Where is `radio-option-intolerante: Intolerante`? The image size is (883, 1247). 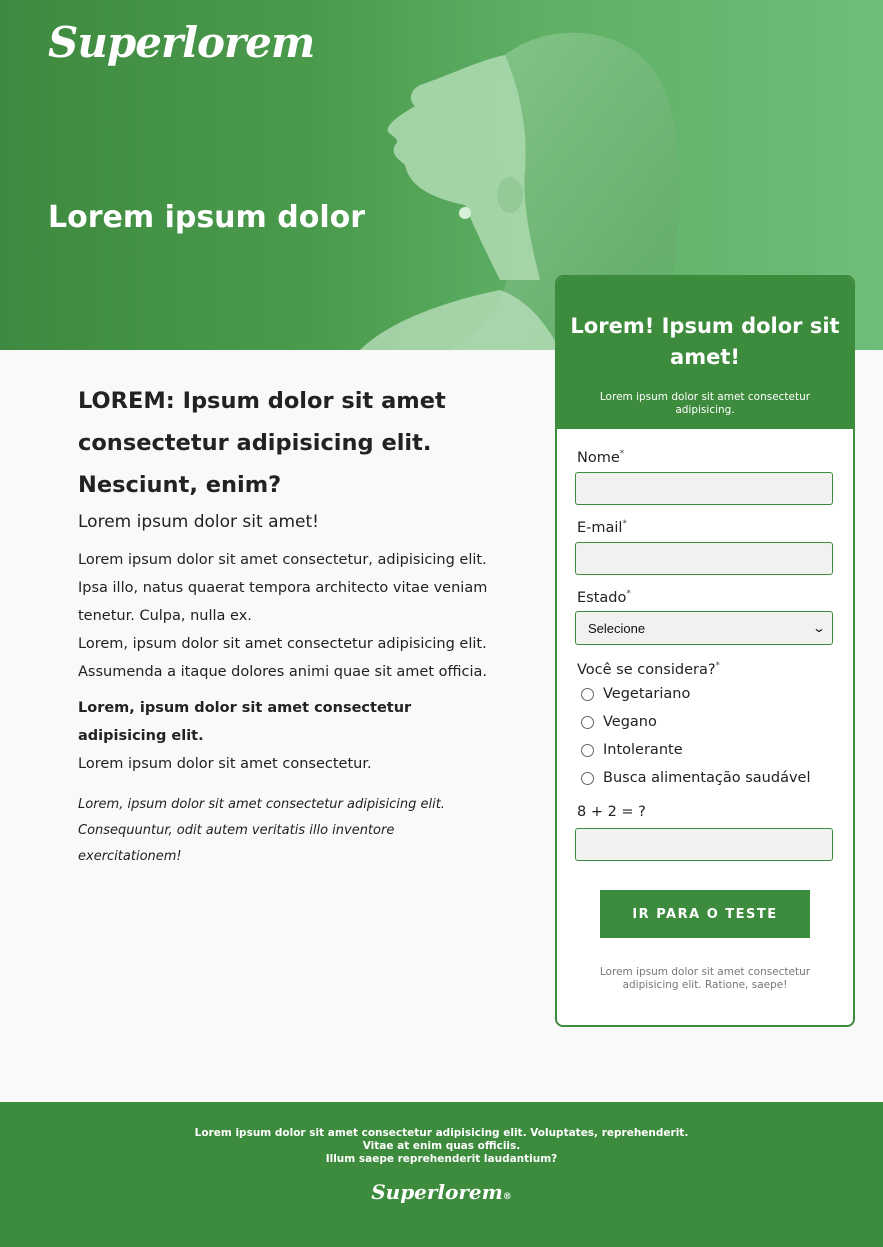
radio-option-intolerante: Intolerante is located at coordinates (705, 750).